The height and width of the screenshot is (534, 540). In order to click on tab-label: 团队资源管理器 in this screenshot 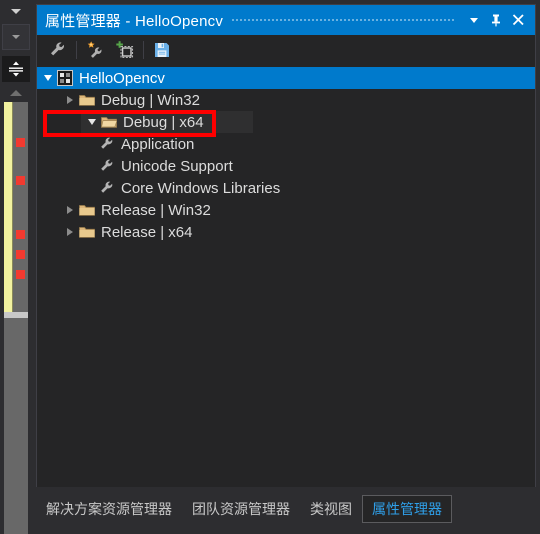, I will do `click(241, 509)`.